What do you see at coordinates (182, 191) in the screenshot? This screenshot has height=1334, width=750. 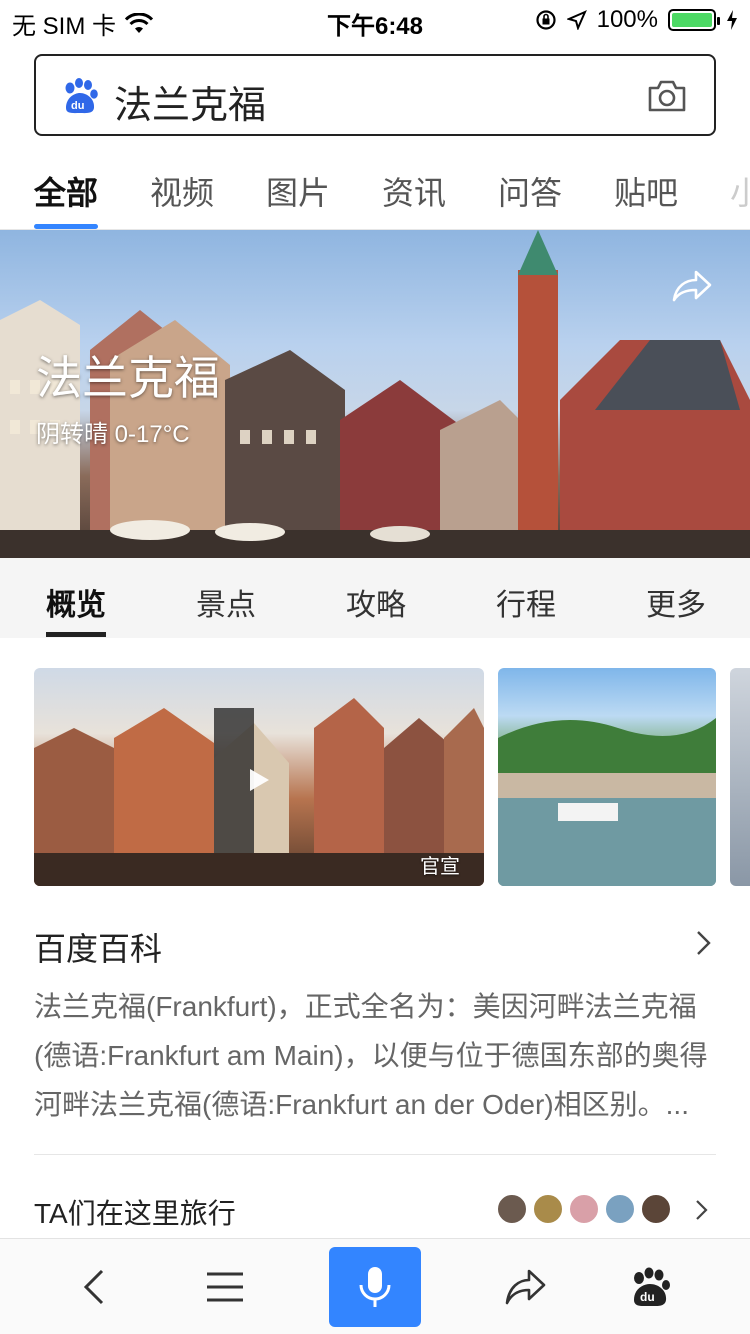 I see `tab-video: 视频` at bounding box center [182, 191].